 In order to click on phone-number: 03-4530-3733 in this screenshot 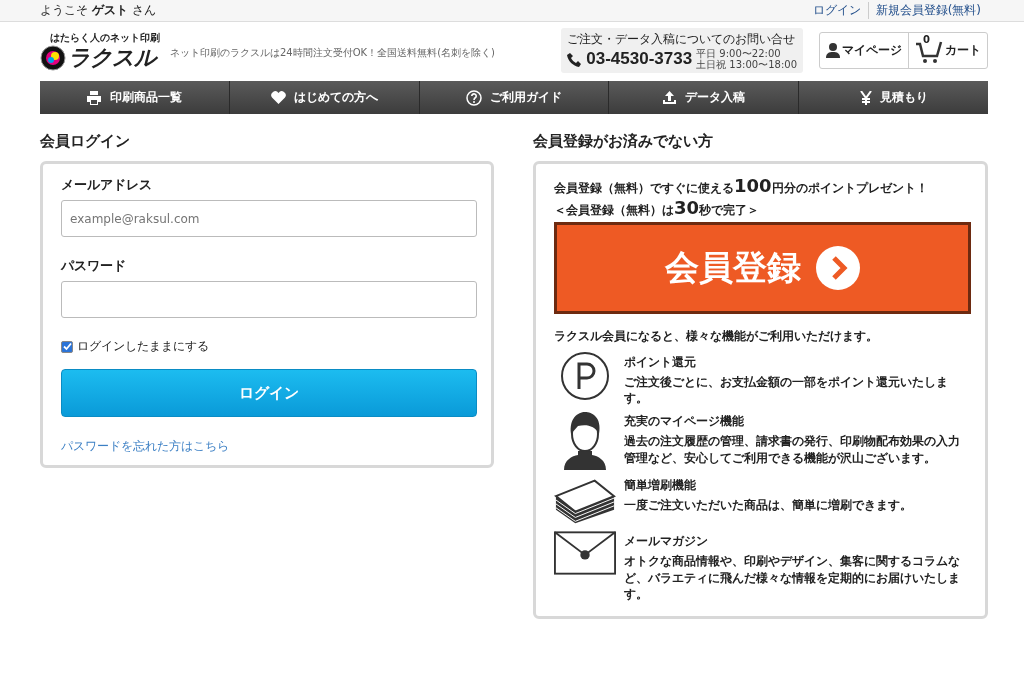, I will do `click(639, 59)`.